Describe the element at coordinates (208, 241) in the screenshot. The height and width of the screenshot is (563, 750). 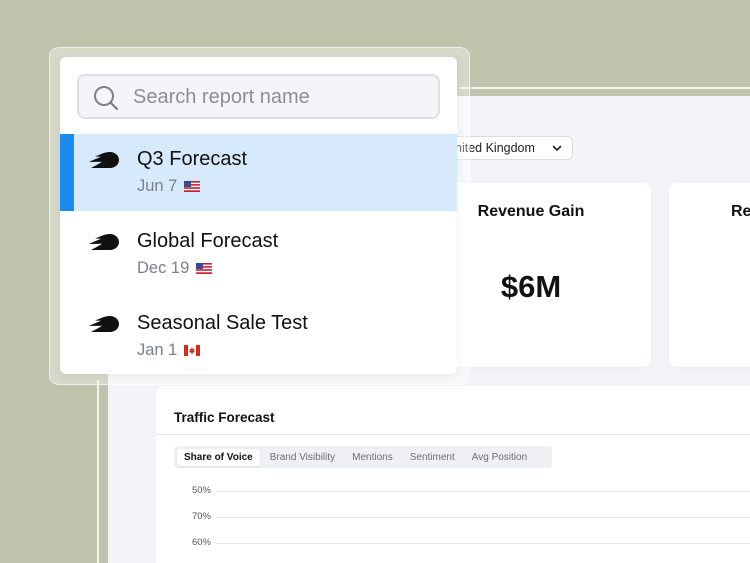
I see `report-name: Global Forecast` at that location.